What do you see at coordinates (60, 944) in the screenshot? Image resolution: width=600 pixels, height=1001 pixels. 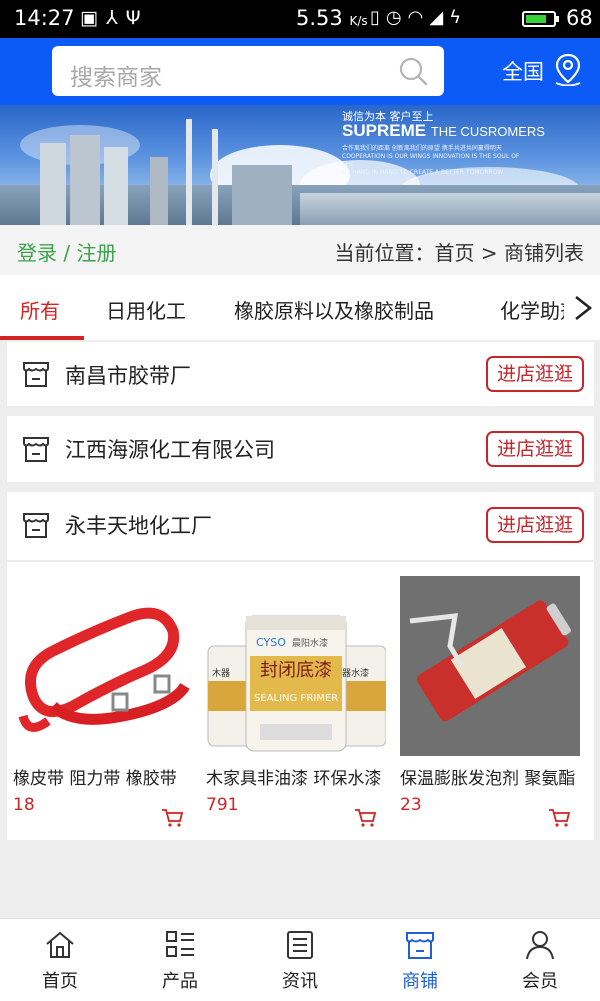 I see `home-icon` at bounding box center [60, 944].